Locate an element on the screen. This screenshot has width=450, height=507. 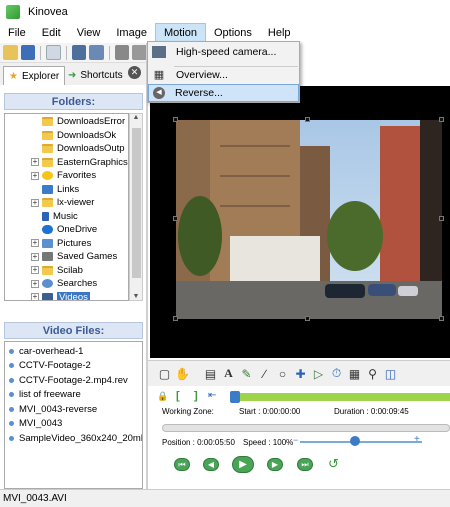
speed-slider-thumb is located at coordinates (354, 441).